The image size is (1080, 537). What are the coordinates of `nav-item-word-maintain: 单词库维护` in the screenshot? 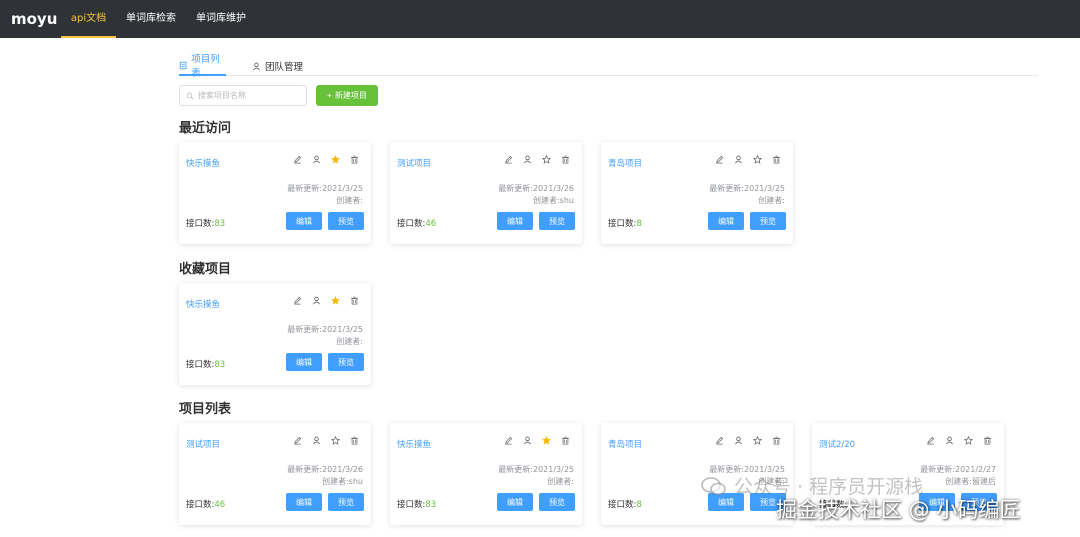 It's located at (221, 19).